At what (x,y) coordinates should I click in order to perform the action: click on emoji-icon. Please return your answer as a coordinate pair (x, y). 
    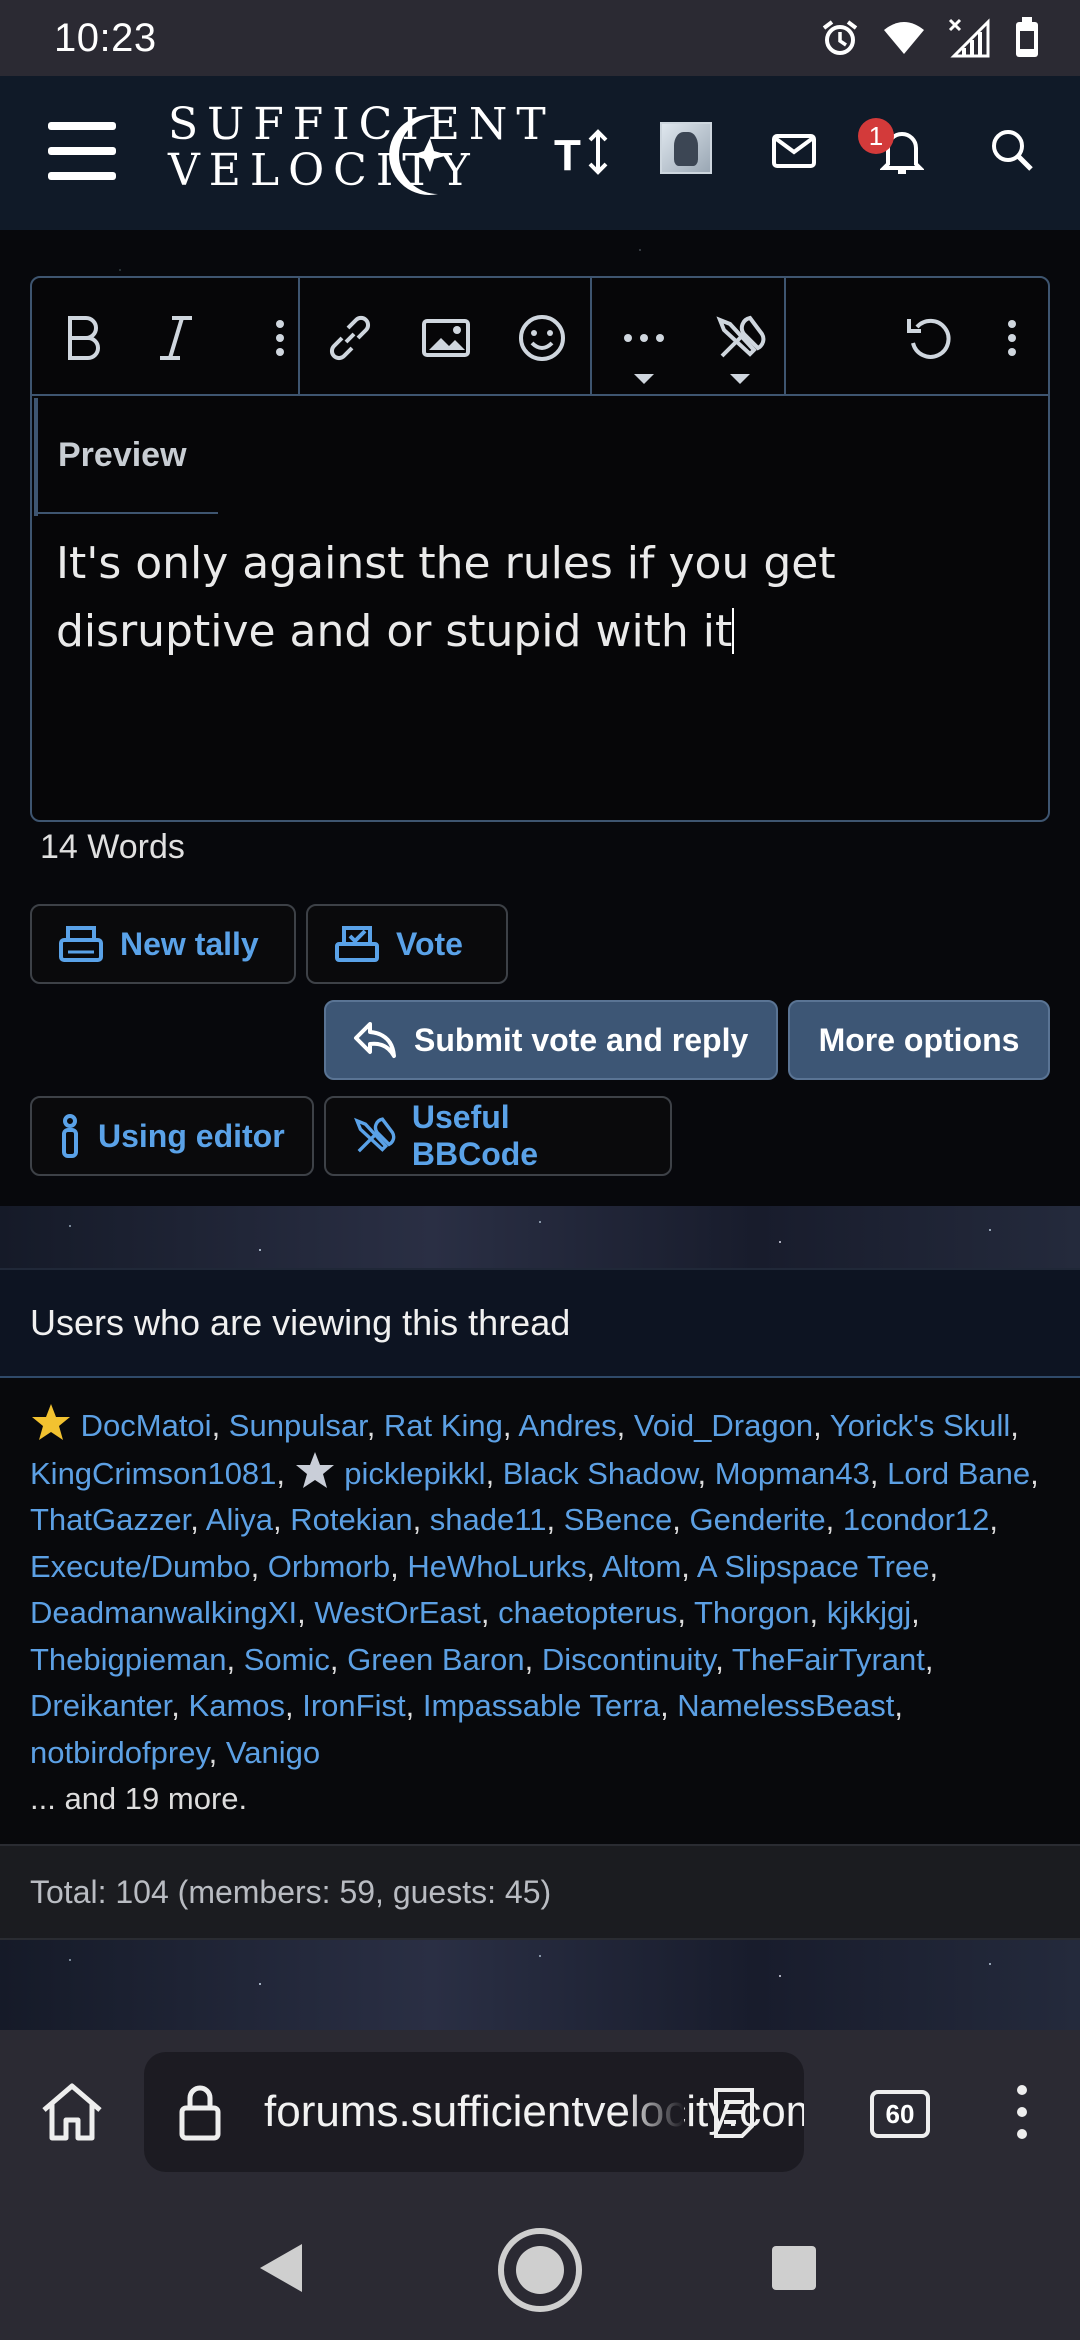
    Looking at the image, I should click on (542, 338).